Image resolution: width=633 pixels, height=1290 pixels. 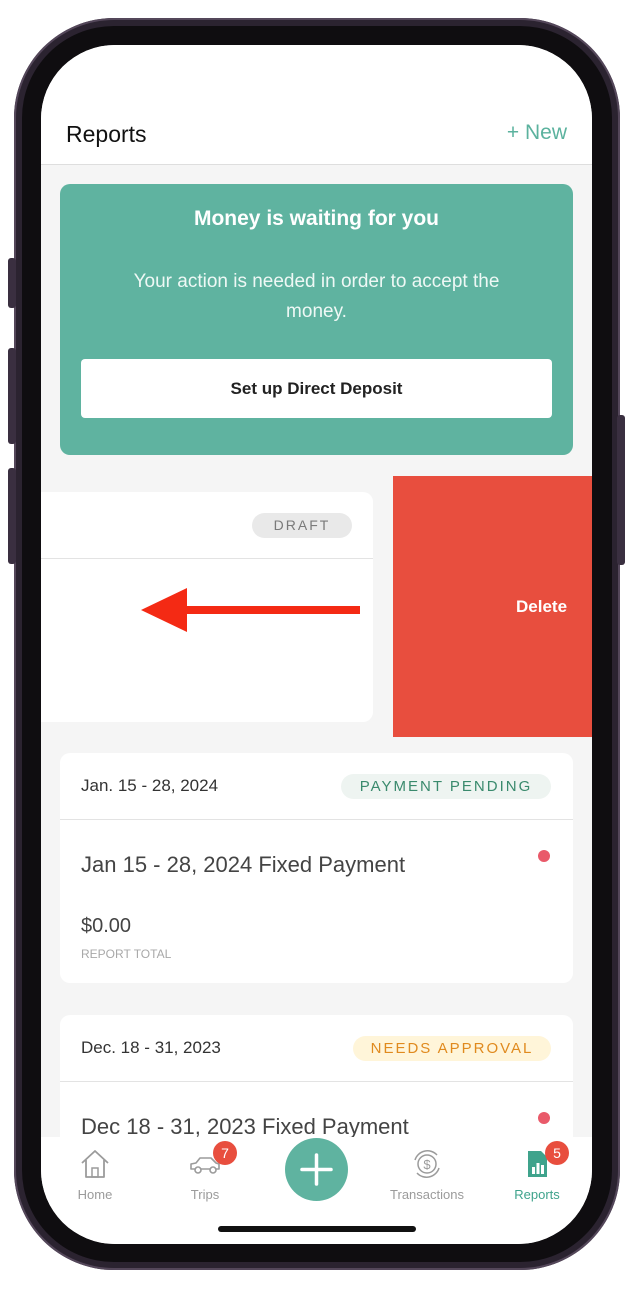 I want to click on plus-icon, so click(x=316, y=1169).